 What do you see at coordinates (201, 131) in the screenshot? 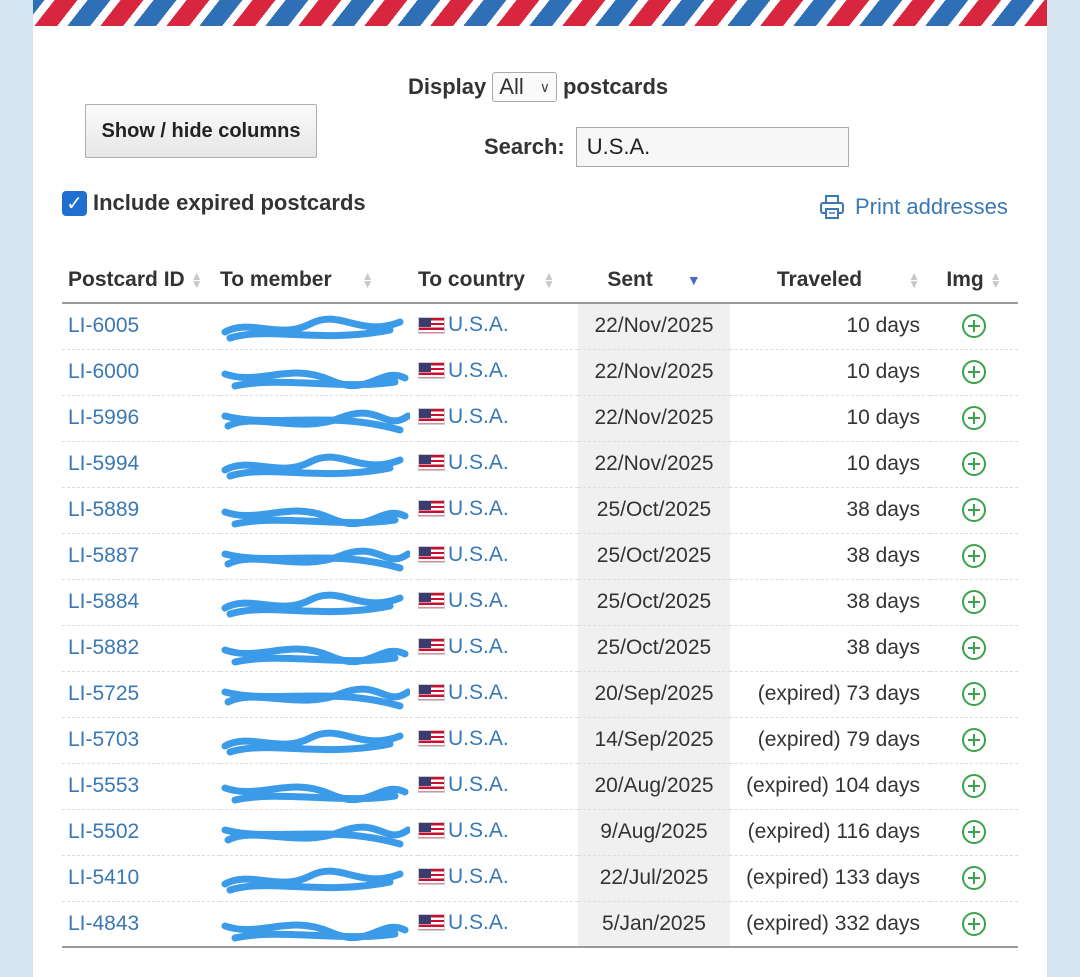
I see `show-hide-columns-button: Show / hide columns` at bounding box center [201, 131].